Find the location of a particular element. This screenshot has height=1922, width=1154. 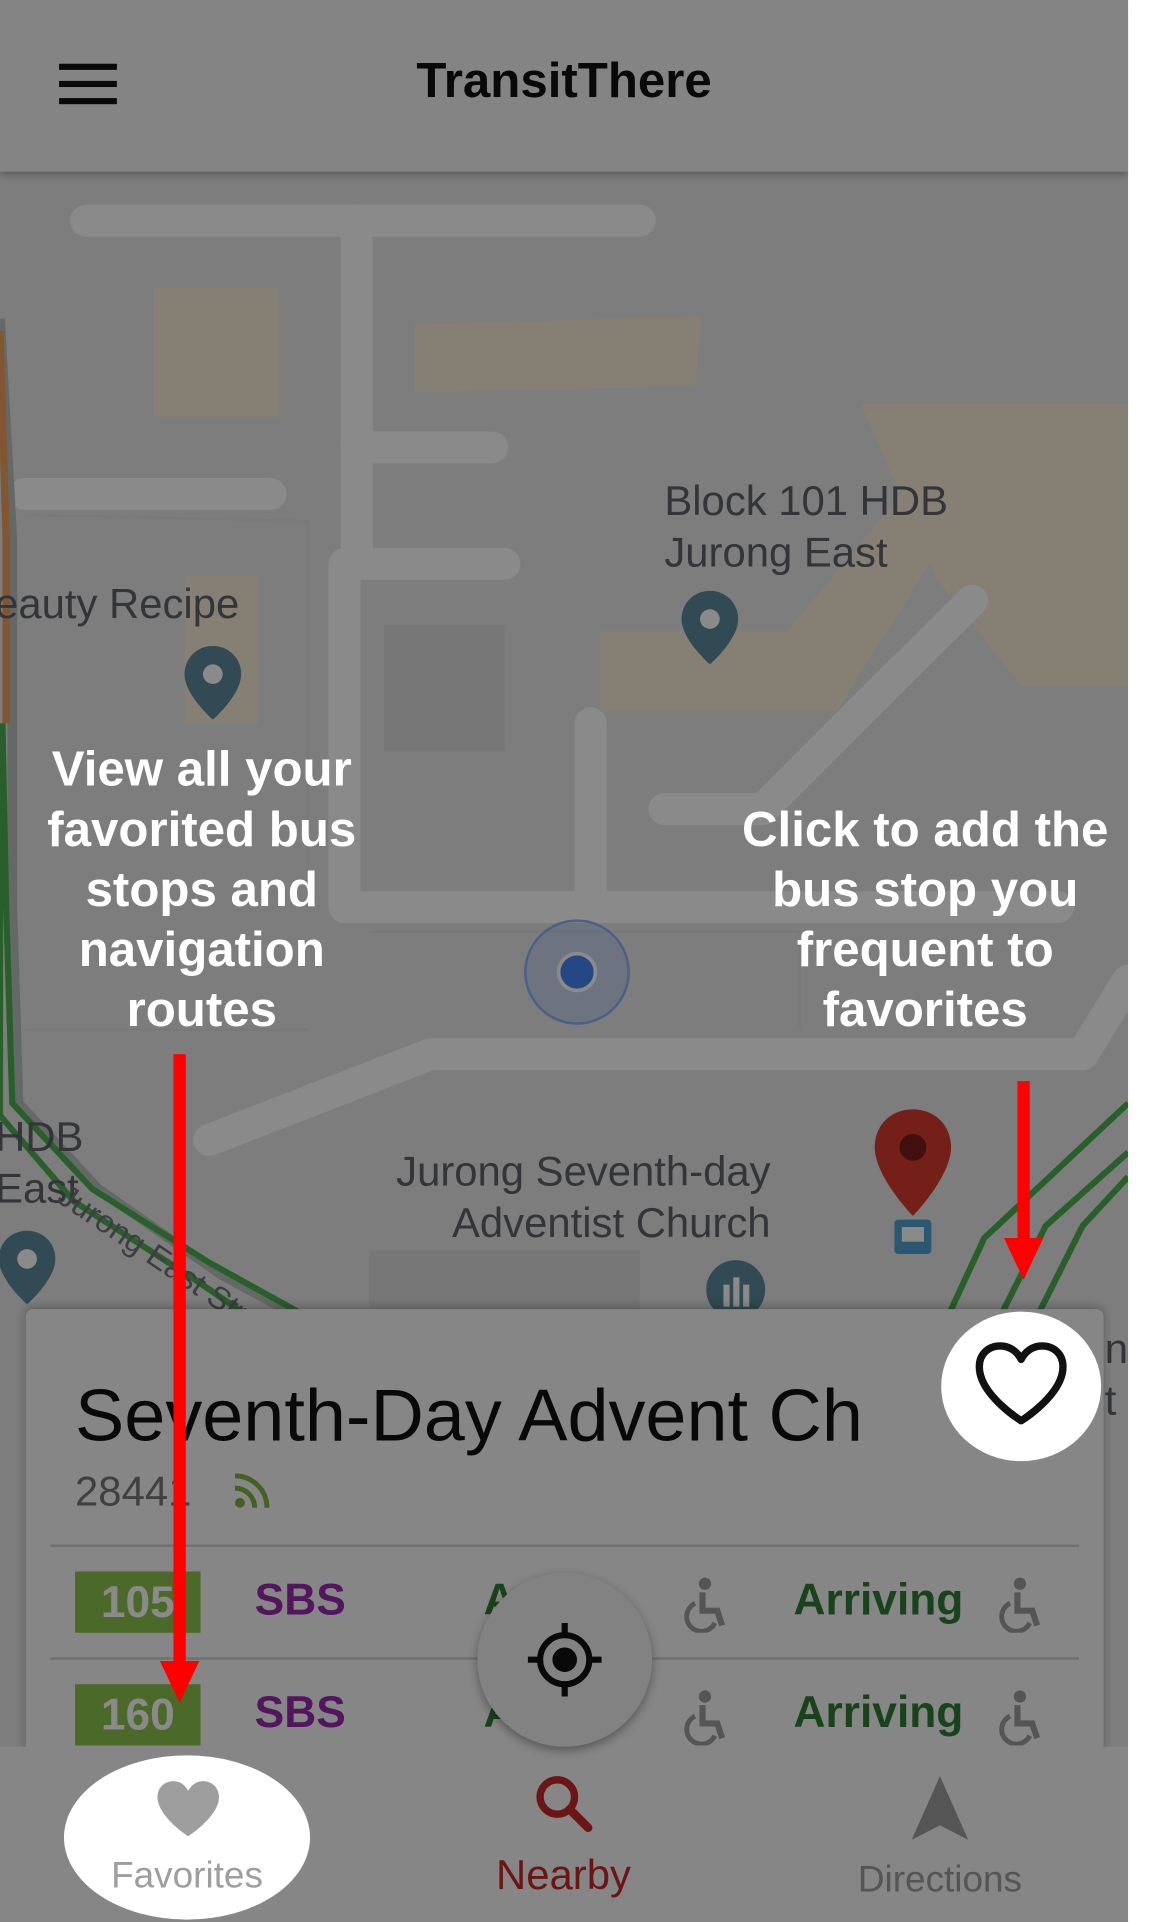

app-bar: TransitThere is located at coordinates (564, 86).